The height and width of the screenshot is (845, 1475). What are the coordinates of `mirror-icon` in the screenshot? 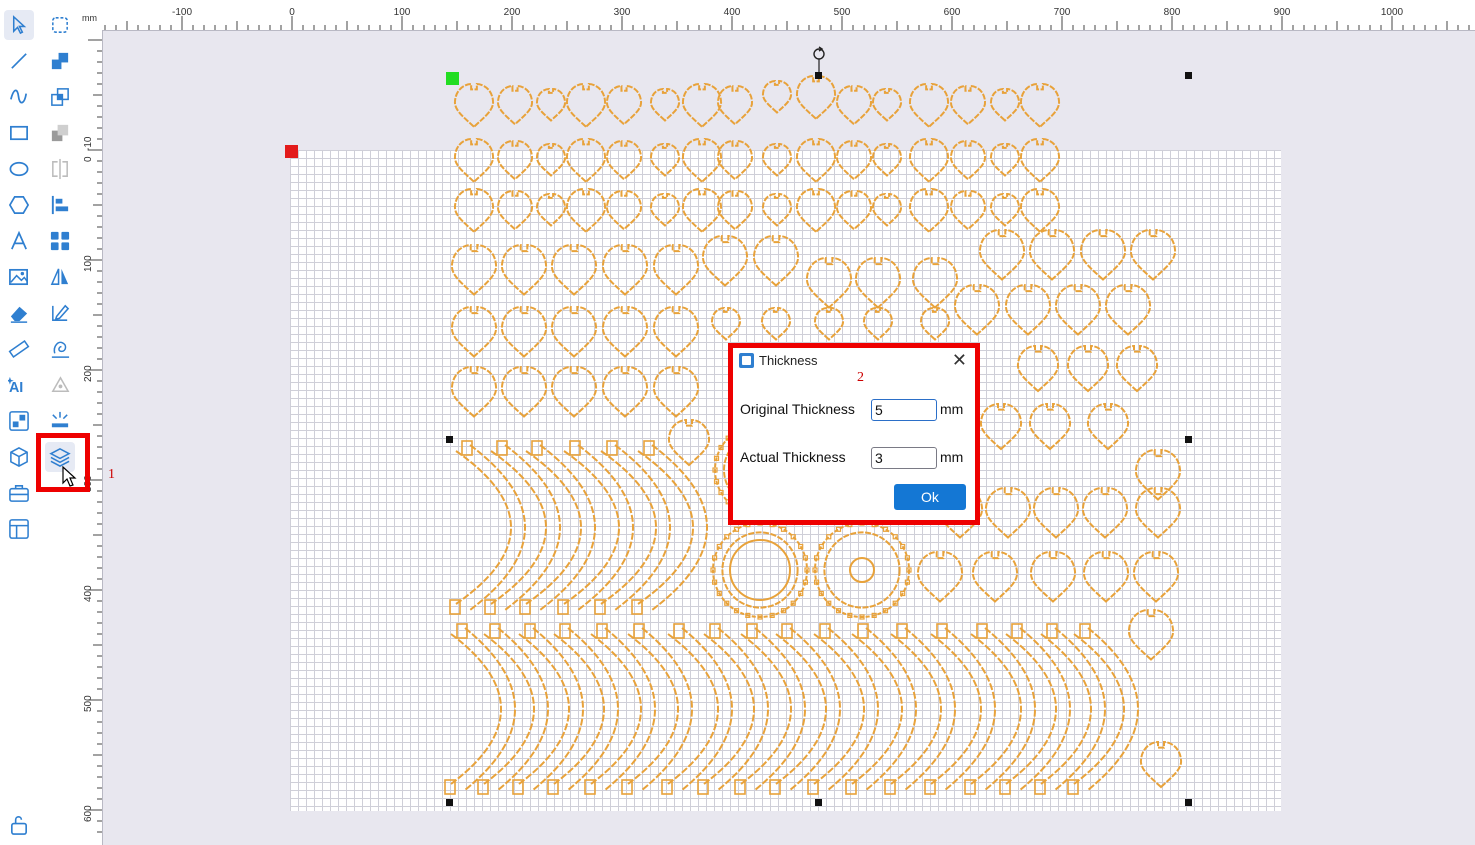 It's located at (59, 276).